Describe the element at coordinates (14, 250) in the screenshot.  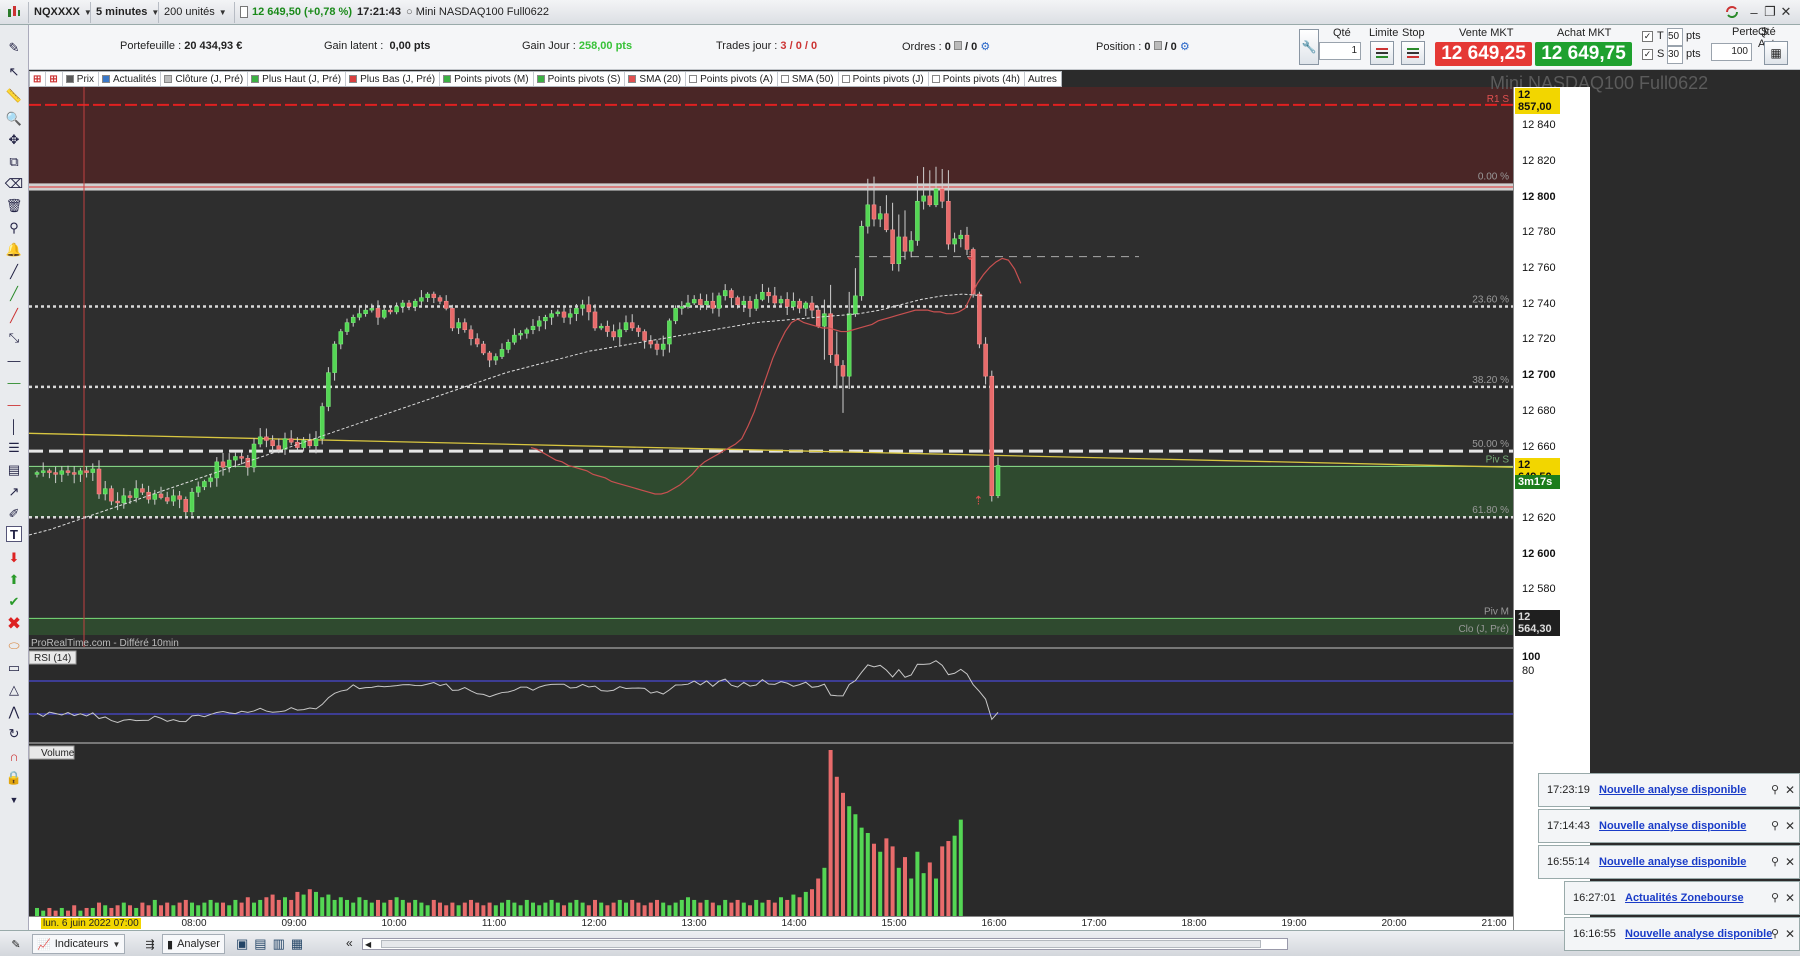
I see `bell-icon: 🔔` at that location.